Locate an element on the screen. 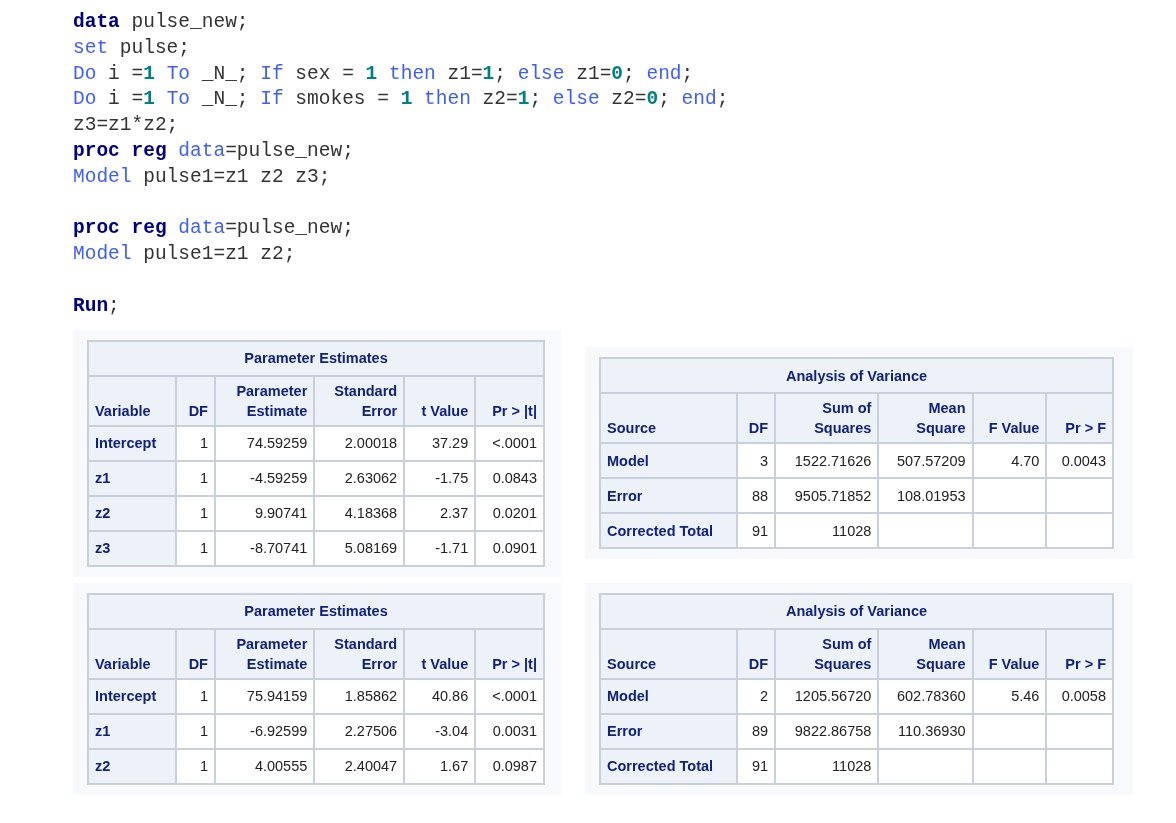 The image size is (1176, 823). table-cell: 4.00555 is located at coordinates (265, 766).